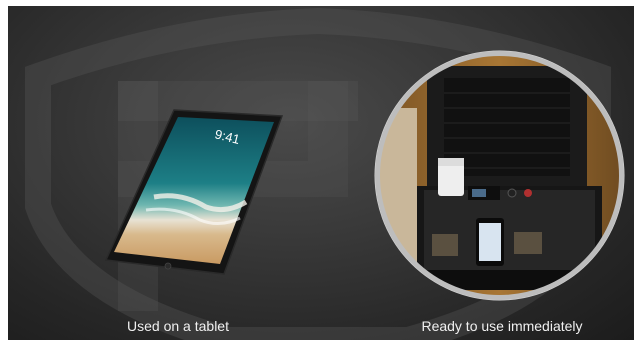 The width and height of the screenshot is (641, 345). Describe the element at coordinates (194, 192) in the screenshot. I see `tablet-image: 9:41` at that location.